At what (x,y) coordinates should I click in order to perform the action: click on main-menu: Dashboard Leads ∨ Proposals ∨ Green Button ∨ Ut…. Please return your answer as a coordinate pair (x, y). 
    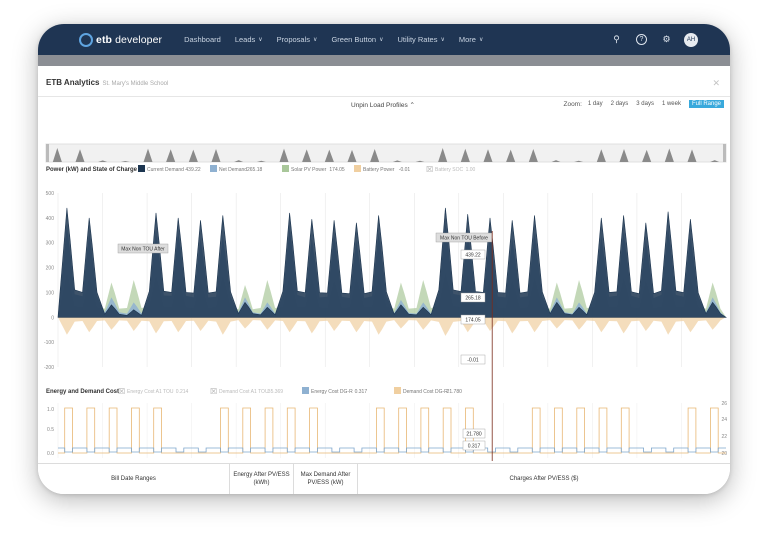
    Looking at the image, I should click on (340, 39).